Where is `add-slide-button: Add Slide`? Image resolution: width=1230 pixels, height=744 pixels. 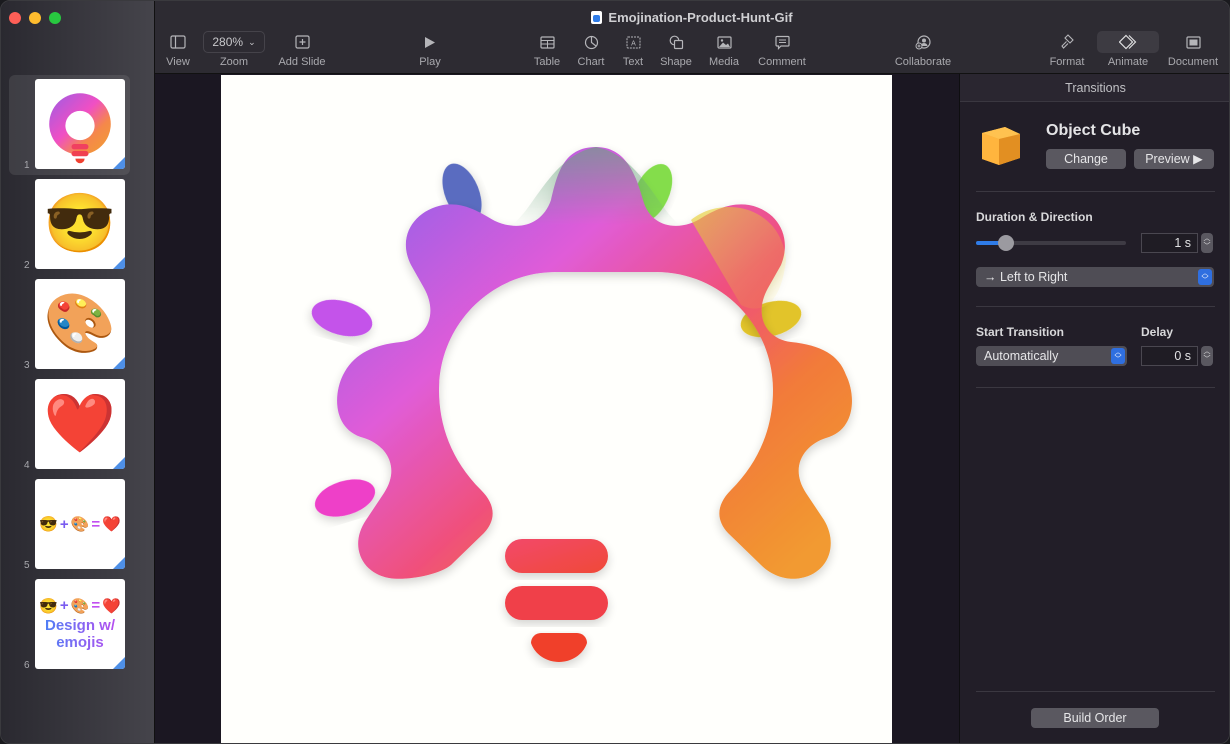
add-slide-button: Add Slide is located at coordinates (302, 49).